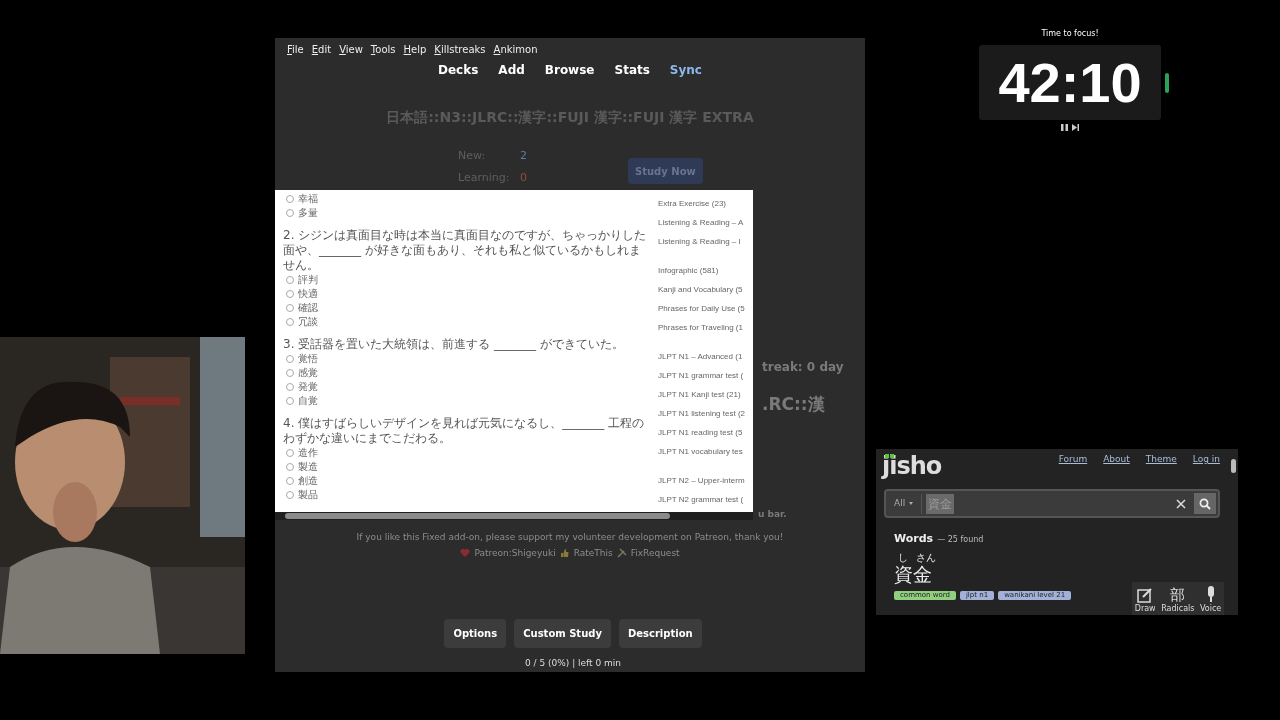 The width and height of the screenshot is (1280, 720). What do you see at coordinates (1206, 467) in the screenshot?
I see `nav-link: Log in` at bounding box center [1206, 467].